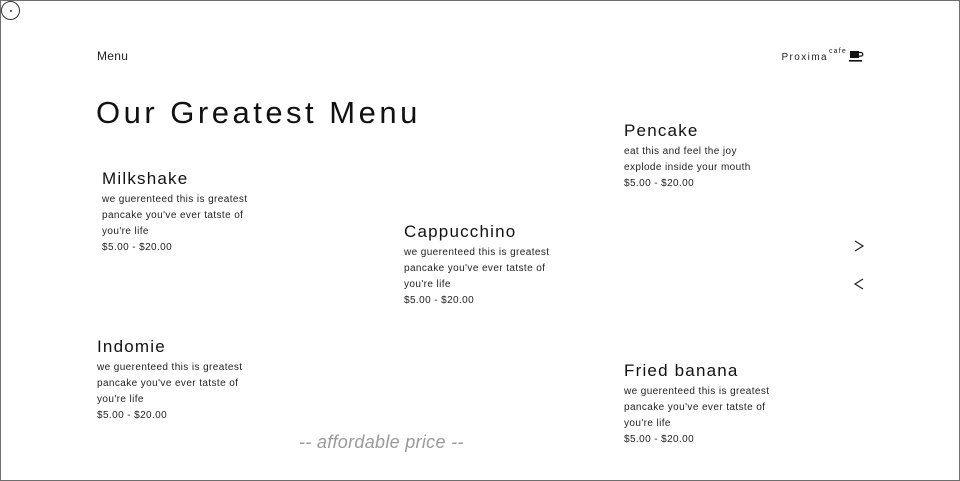 This screenshot has height=481, width=960. I want to click on brand-logo: Proxima cafe, so click(822, 55).